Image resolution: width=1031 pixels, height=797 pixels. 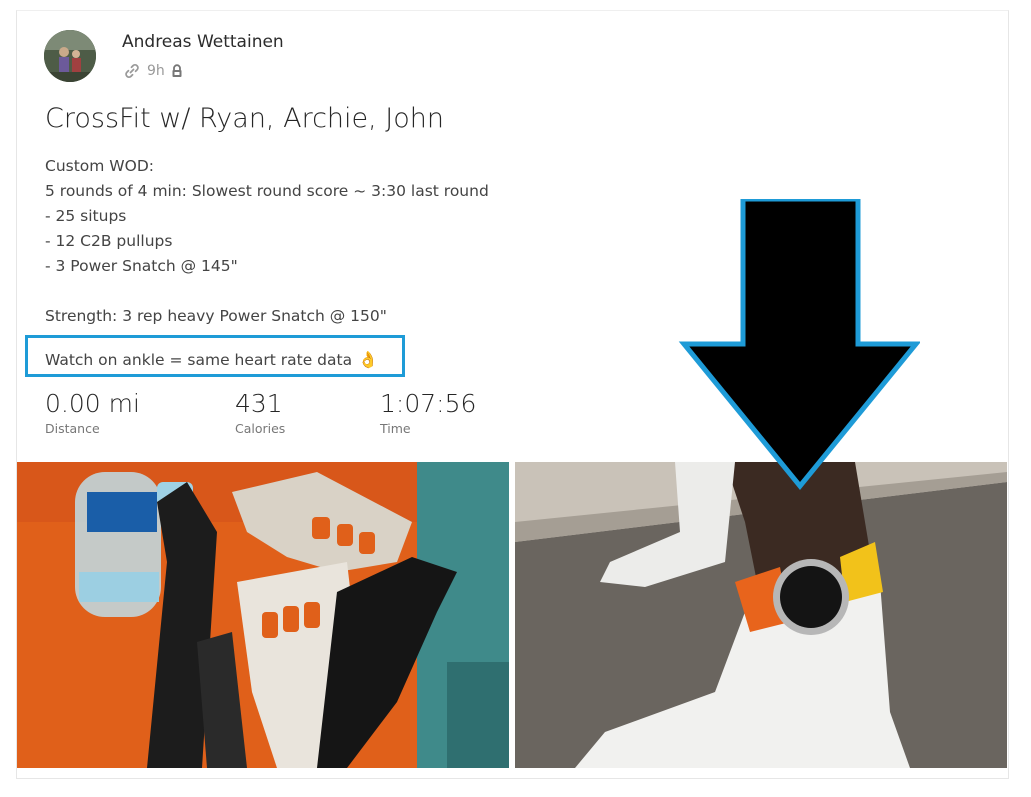 I want to click on note-text: Watch on ankle = same heart rate data, so click(x=199, y=359).